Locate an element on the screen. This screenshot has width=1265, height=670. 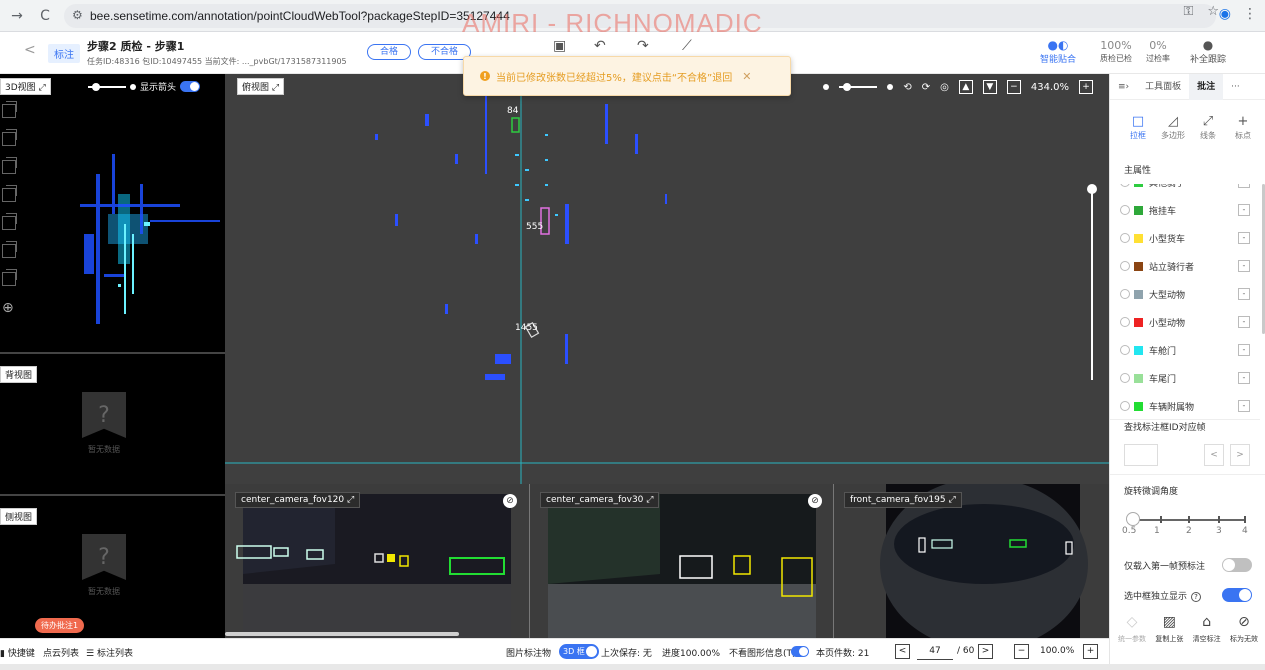
reload-icon: C is located at coordinates (45, 16).